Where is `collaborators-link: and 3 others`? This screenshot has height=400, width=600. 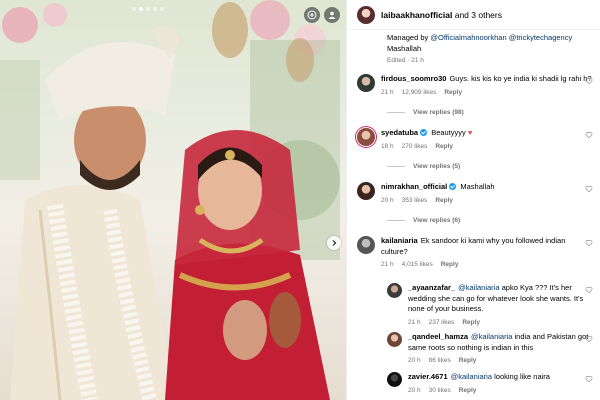
collaborators-link: and 3 others is located at coordinates (478, 15).